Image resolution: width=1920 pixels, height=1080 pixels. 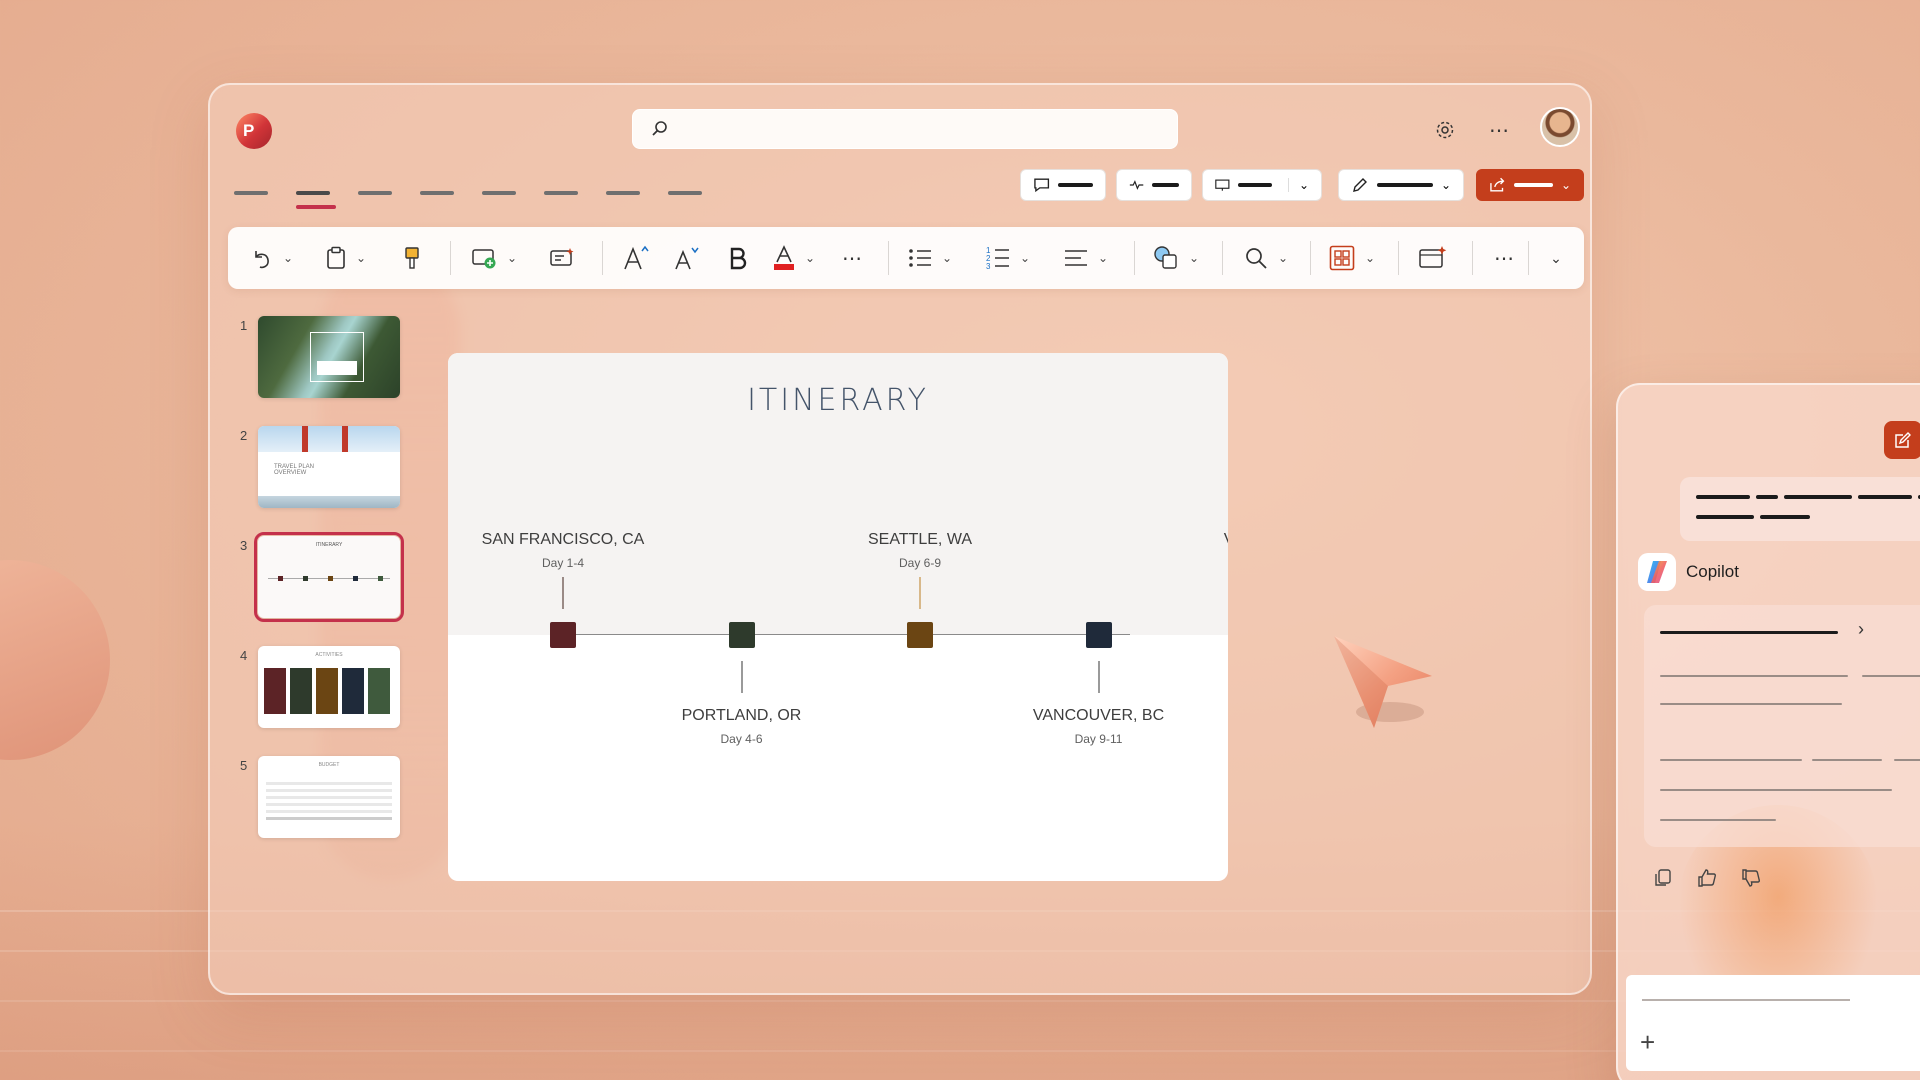 I want to click on slide-number: 1, so click(x=244, y=325).